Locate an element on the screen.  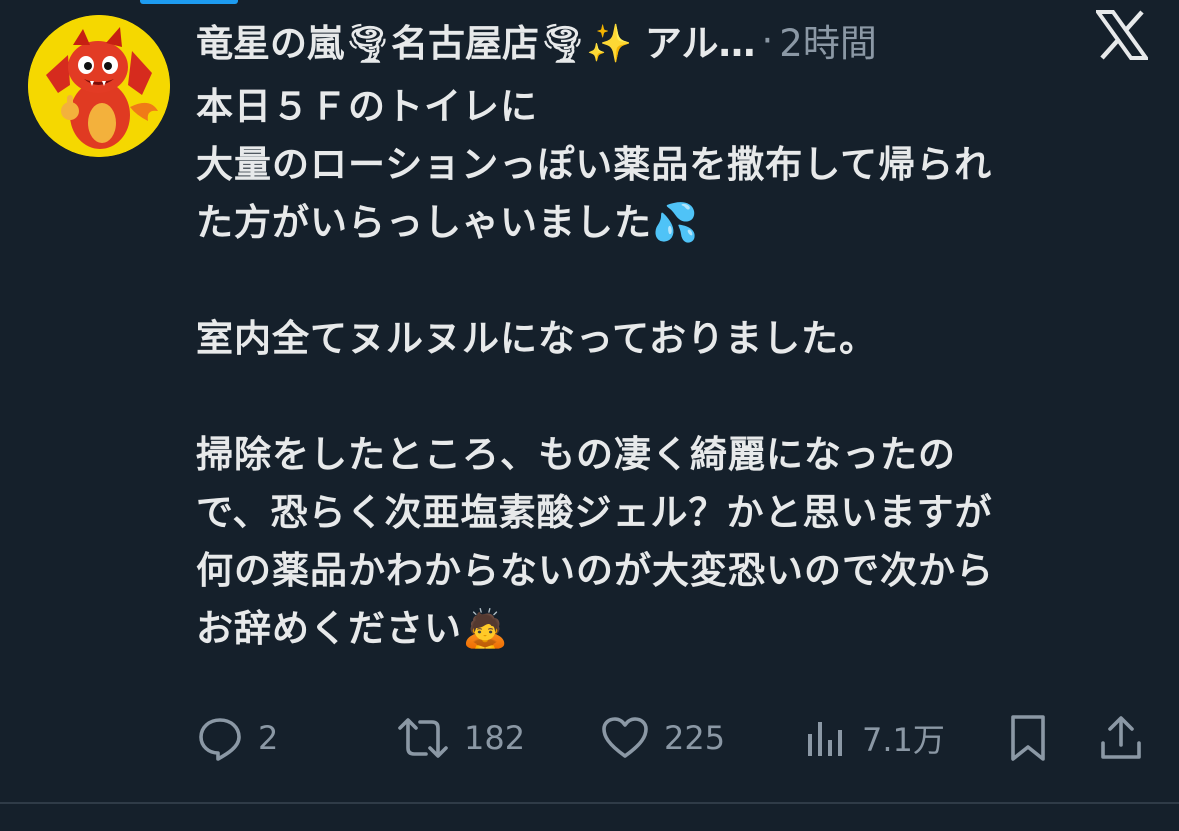
reply-button: 2 is located at coordinates (237, 738).